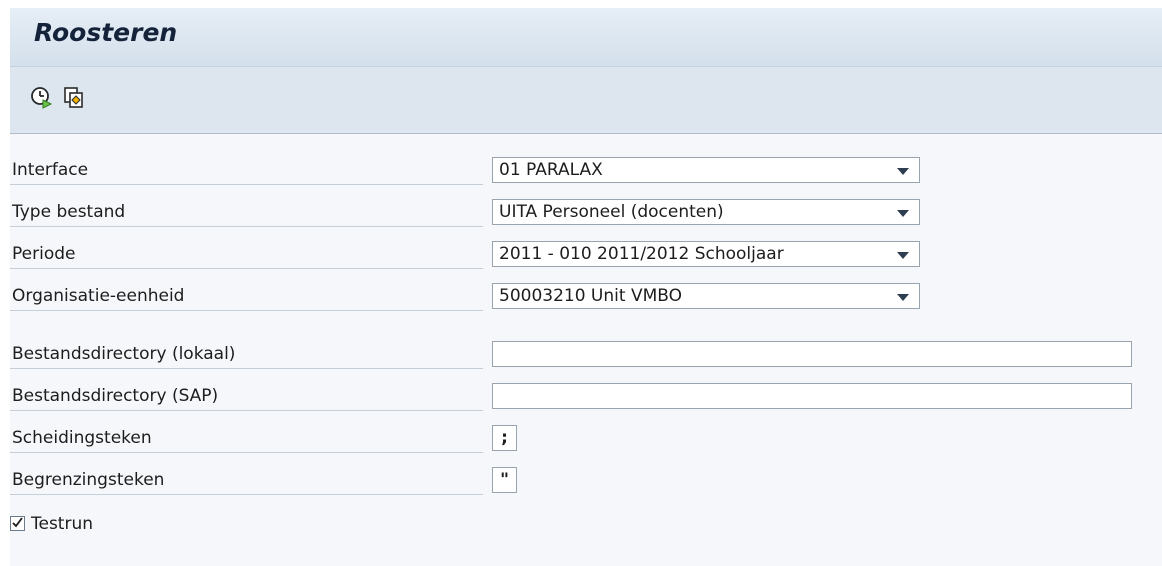 Image resolution: width=1162 pixels, height=566 pixels. Describe the element at coordinates (246, 355) in the screenshot. I see `dir-lokaal-label: Bestandsdirectory (lokaal)` at that location.